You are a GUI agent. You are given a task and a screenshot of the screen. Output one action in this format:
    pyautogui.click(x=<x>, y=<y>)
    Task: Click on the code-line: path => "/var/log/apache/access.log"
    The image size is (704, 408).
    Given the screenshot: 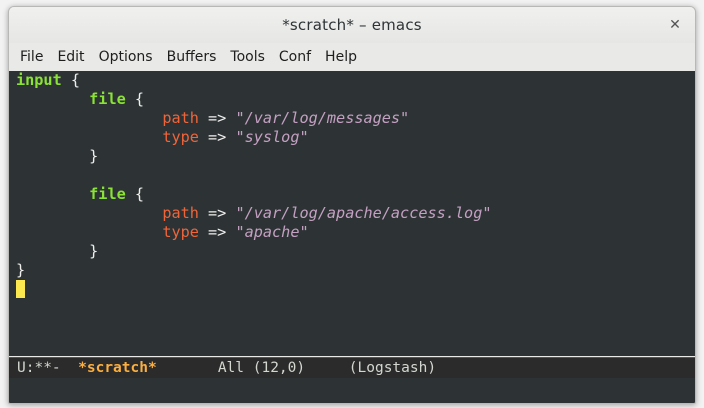 What is the action you would take?
    pyautogui.click(x=352, y=213)
    